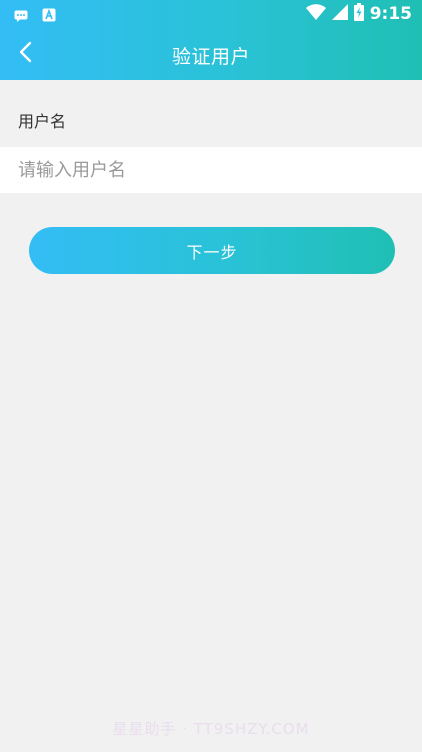 Image resolution: width=422 pixels, height=752 pixels. I want to click on next-step-button: 下一步, so click(212, 250).